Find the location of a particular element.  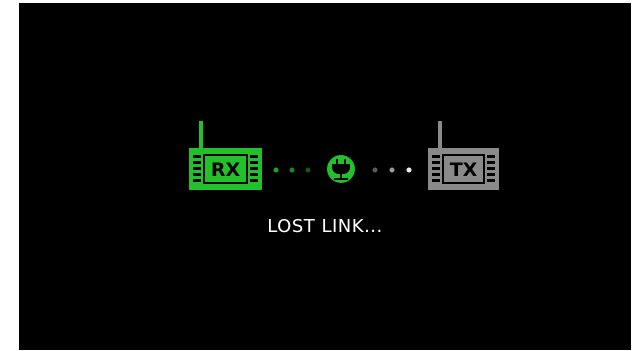

plug-icon is located at coordinates (341, 169).